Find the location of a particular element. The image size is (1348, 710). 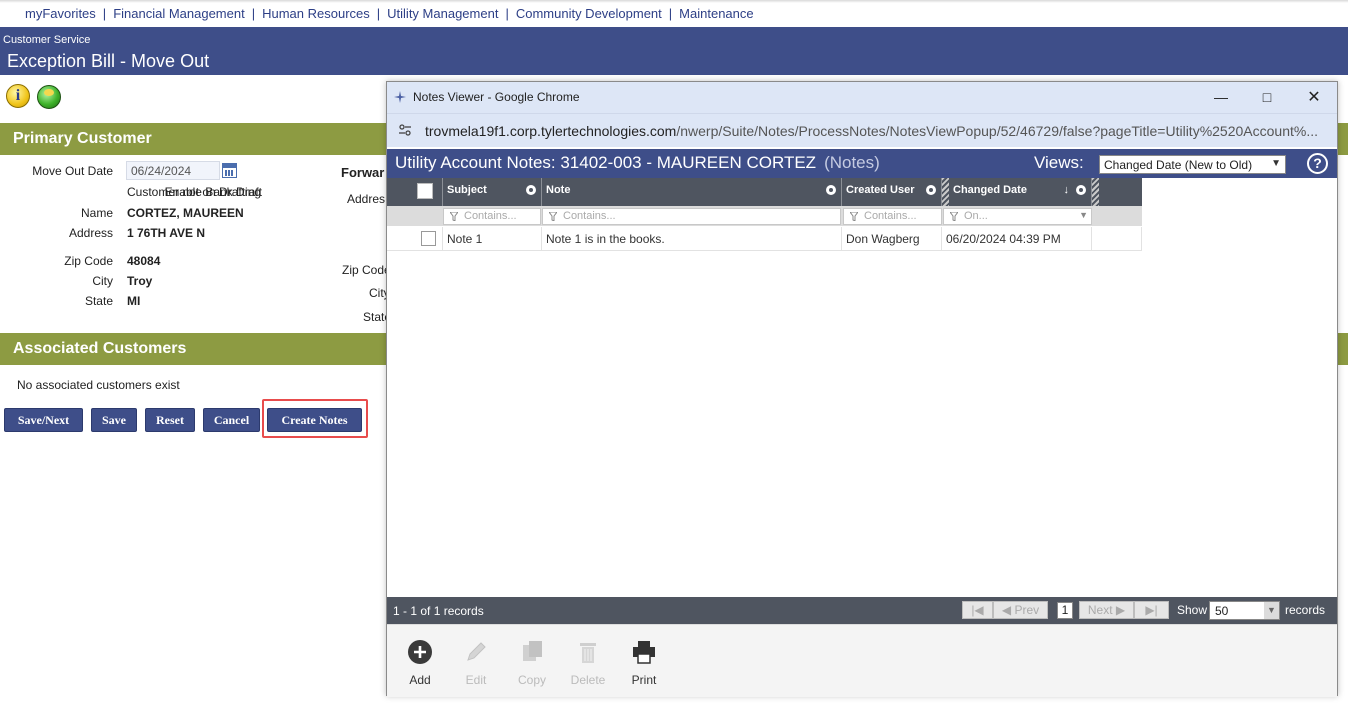

move-out-date-label: Move Out Date is located at coordinates (72, 171).